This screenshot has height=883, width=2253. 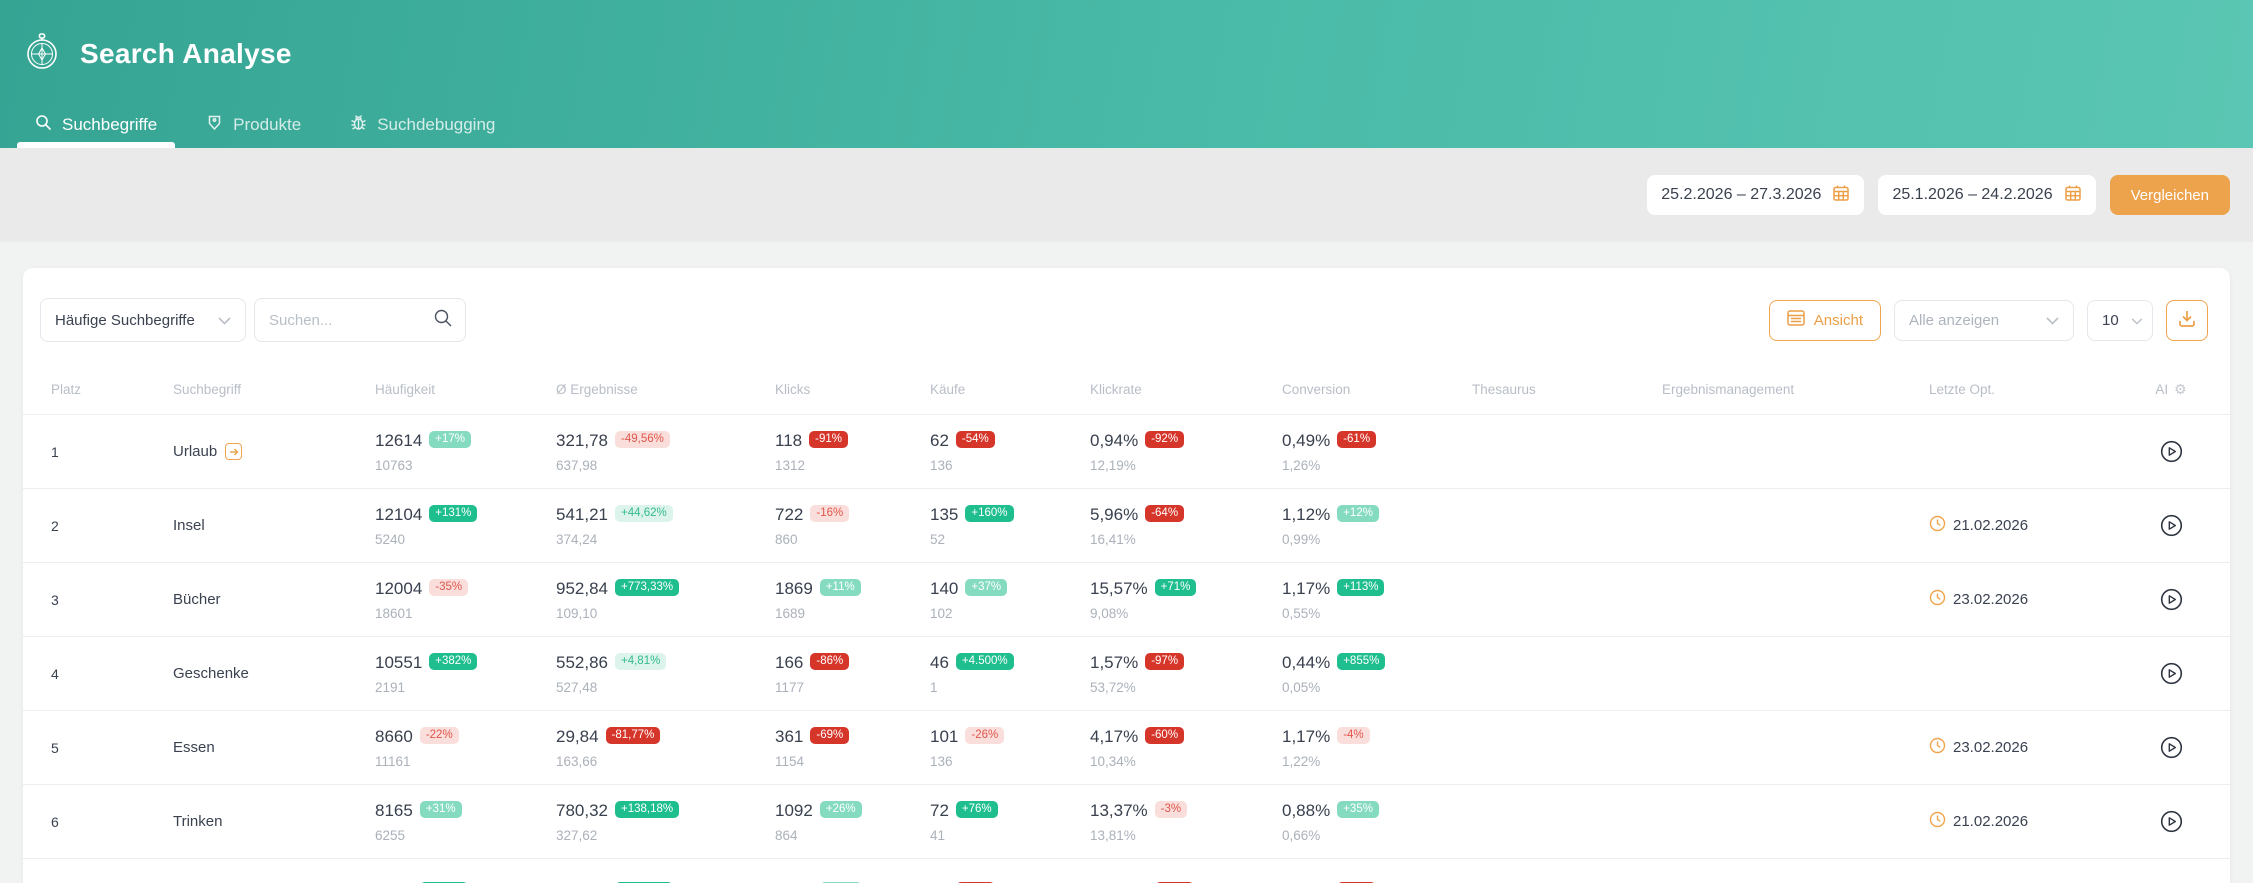 I want to click on metric-value-row: 0,44% +855%, so click(x=1377, y=663).